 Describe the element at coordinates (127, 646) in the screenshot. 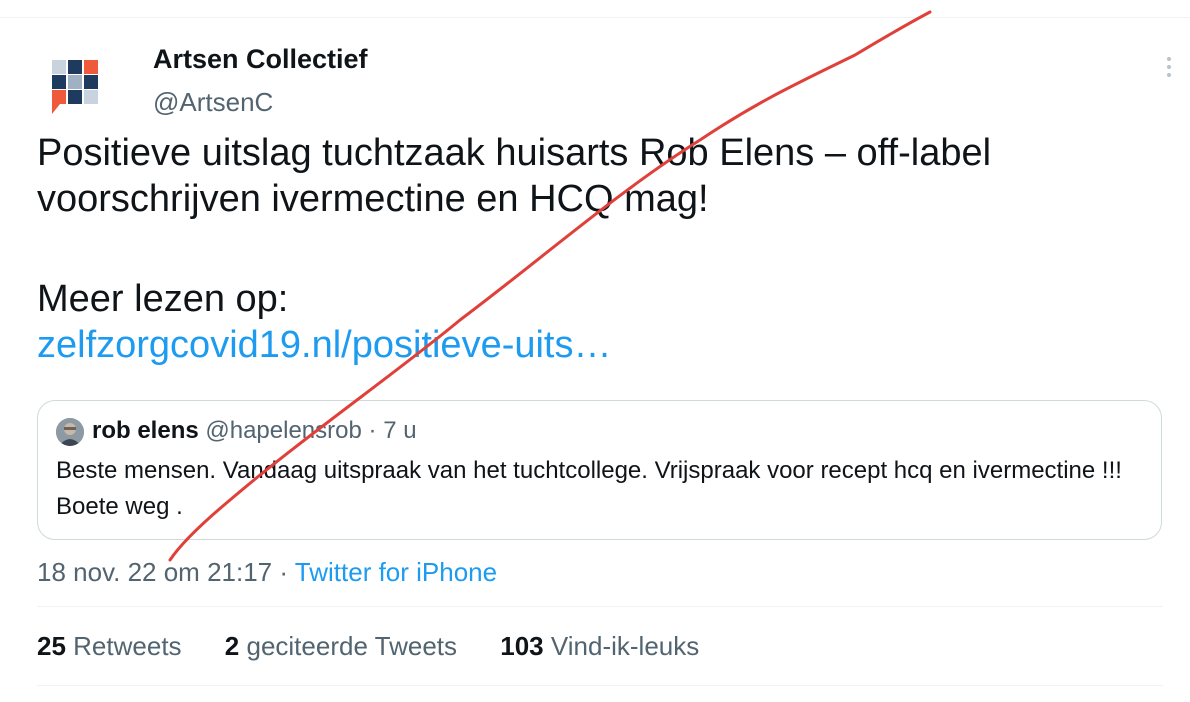

I see `retweets-label: Retweets` at that location.